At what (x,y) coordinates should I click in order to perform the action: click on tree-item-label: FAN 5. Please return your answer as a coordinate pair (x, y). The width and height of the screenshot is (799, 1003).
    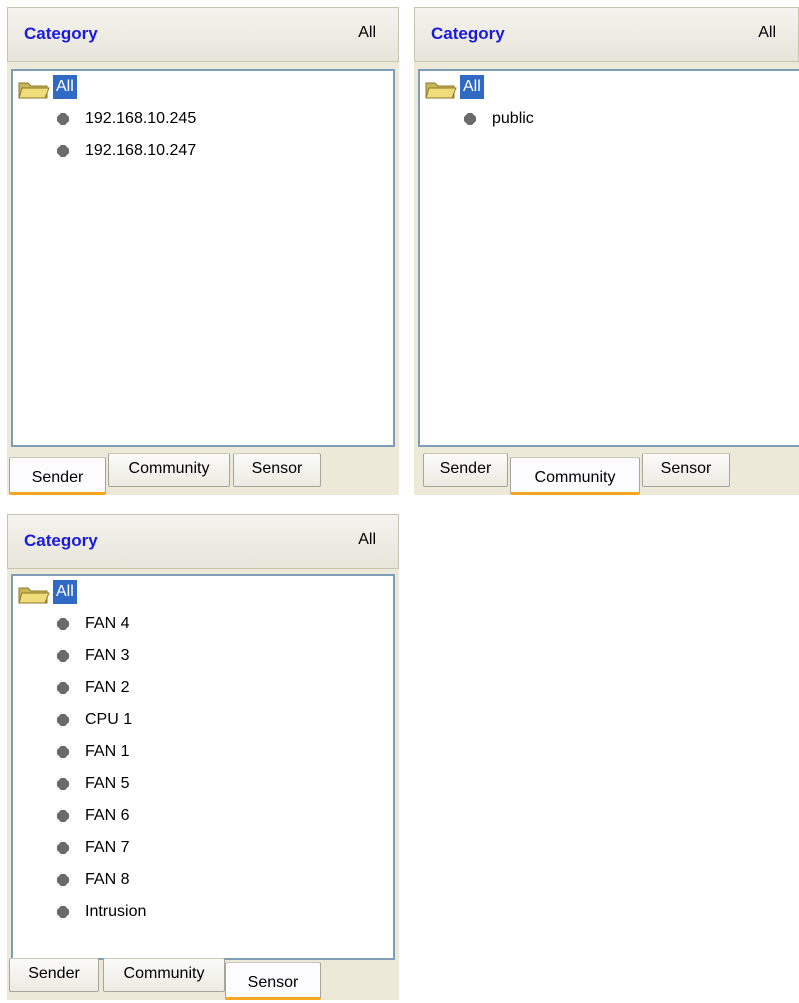
    Looking at the image, I should click on (107, 783).